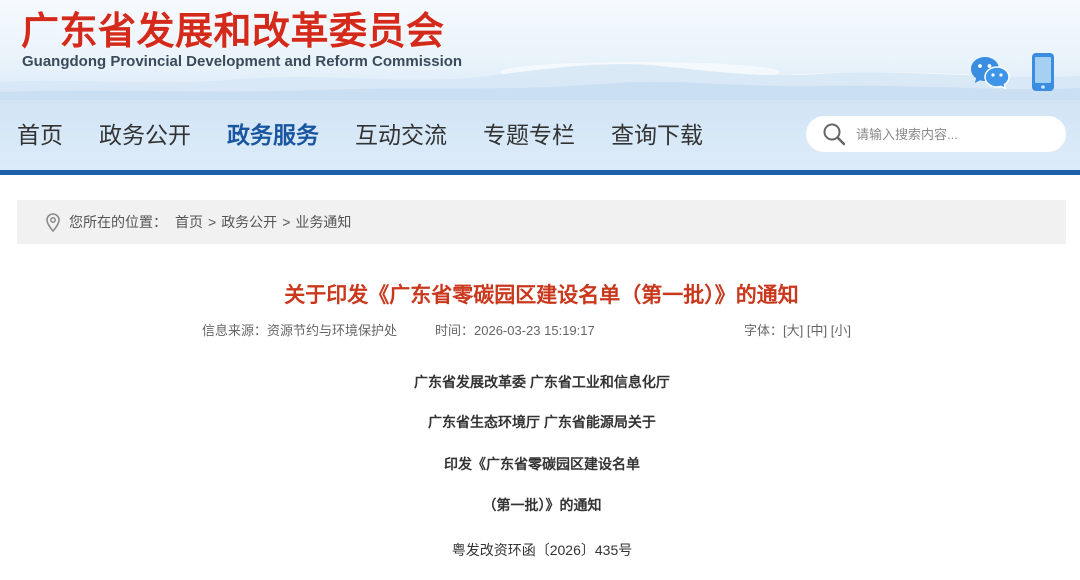 This screenshot has height=580, width=1080. What do you see at coordinates (145, 135) in the screenshot?
I see `nav-item-government-affairs-disclosure: 政务公开` at bounding box center [145, 135].